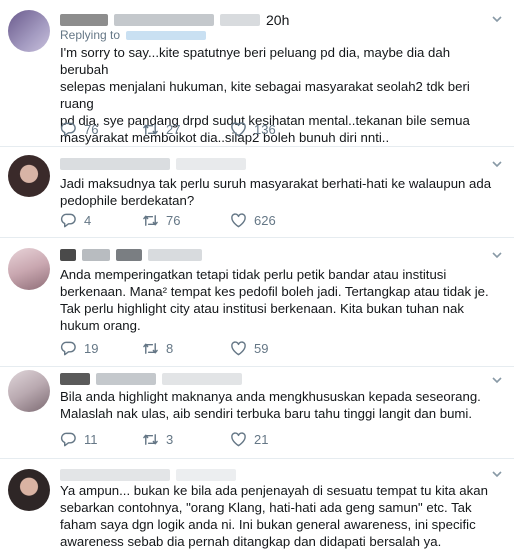 This screenshot has height=553, width=514. What do you see at coordinates (170, 348) in the screenshot?
I see `retweet-count: 8` at bounding box center [170, 348].